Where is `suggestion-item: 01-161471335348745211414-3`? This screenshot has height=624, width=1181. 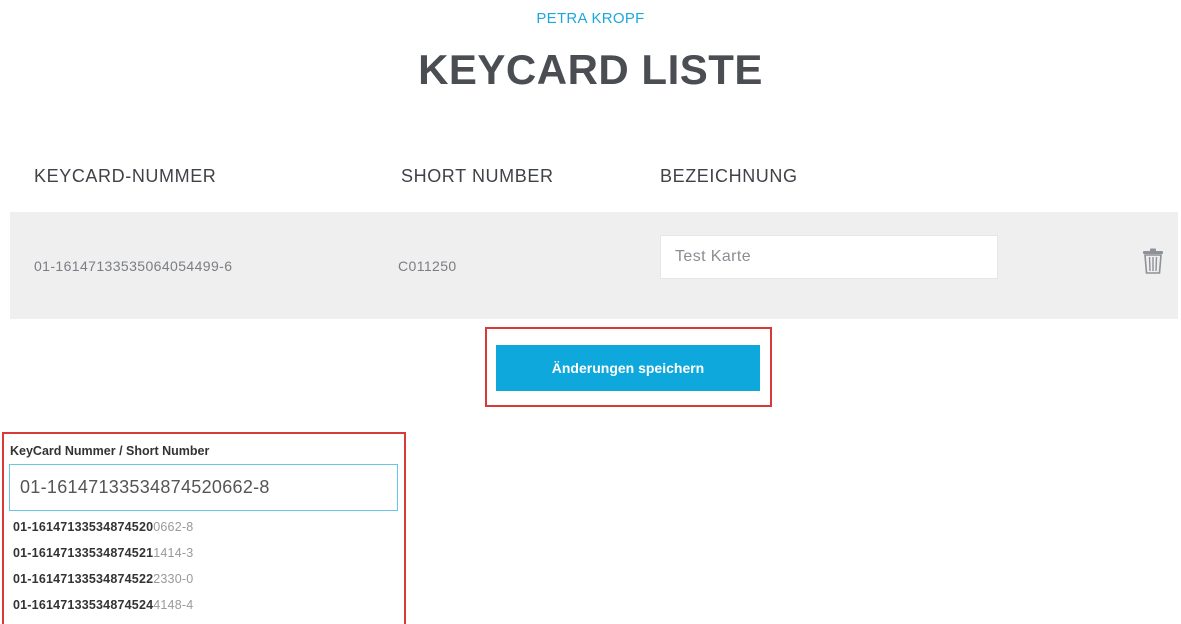
suggestion-item: 01-161471335348745211414-3 is located at coordinates (103, 553).